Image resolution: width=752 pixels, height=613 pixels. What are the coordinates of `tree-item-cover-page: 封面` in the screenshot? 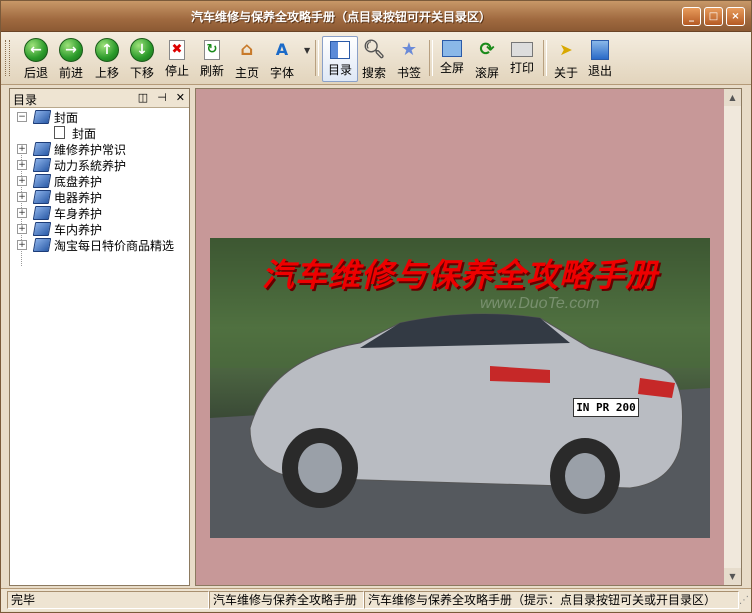 It's located at (99, 133).